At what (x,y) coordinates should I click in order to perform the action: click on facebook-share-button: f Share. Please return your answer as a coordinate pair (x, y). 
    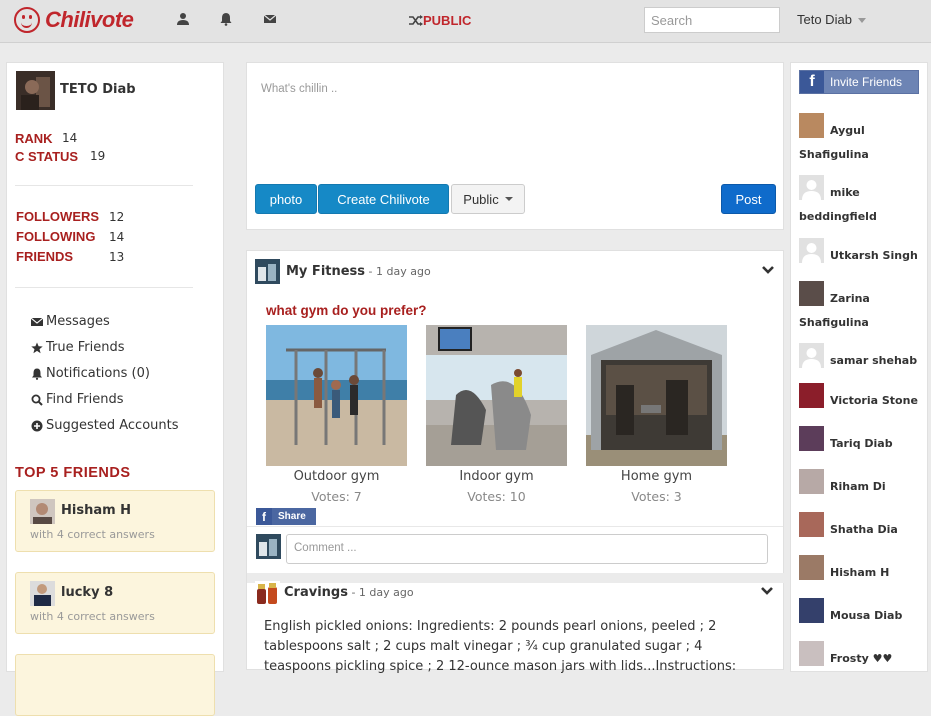
    Looking at the image, I should click on (286, 516).